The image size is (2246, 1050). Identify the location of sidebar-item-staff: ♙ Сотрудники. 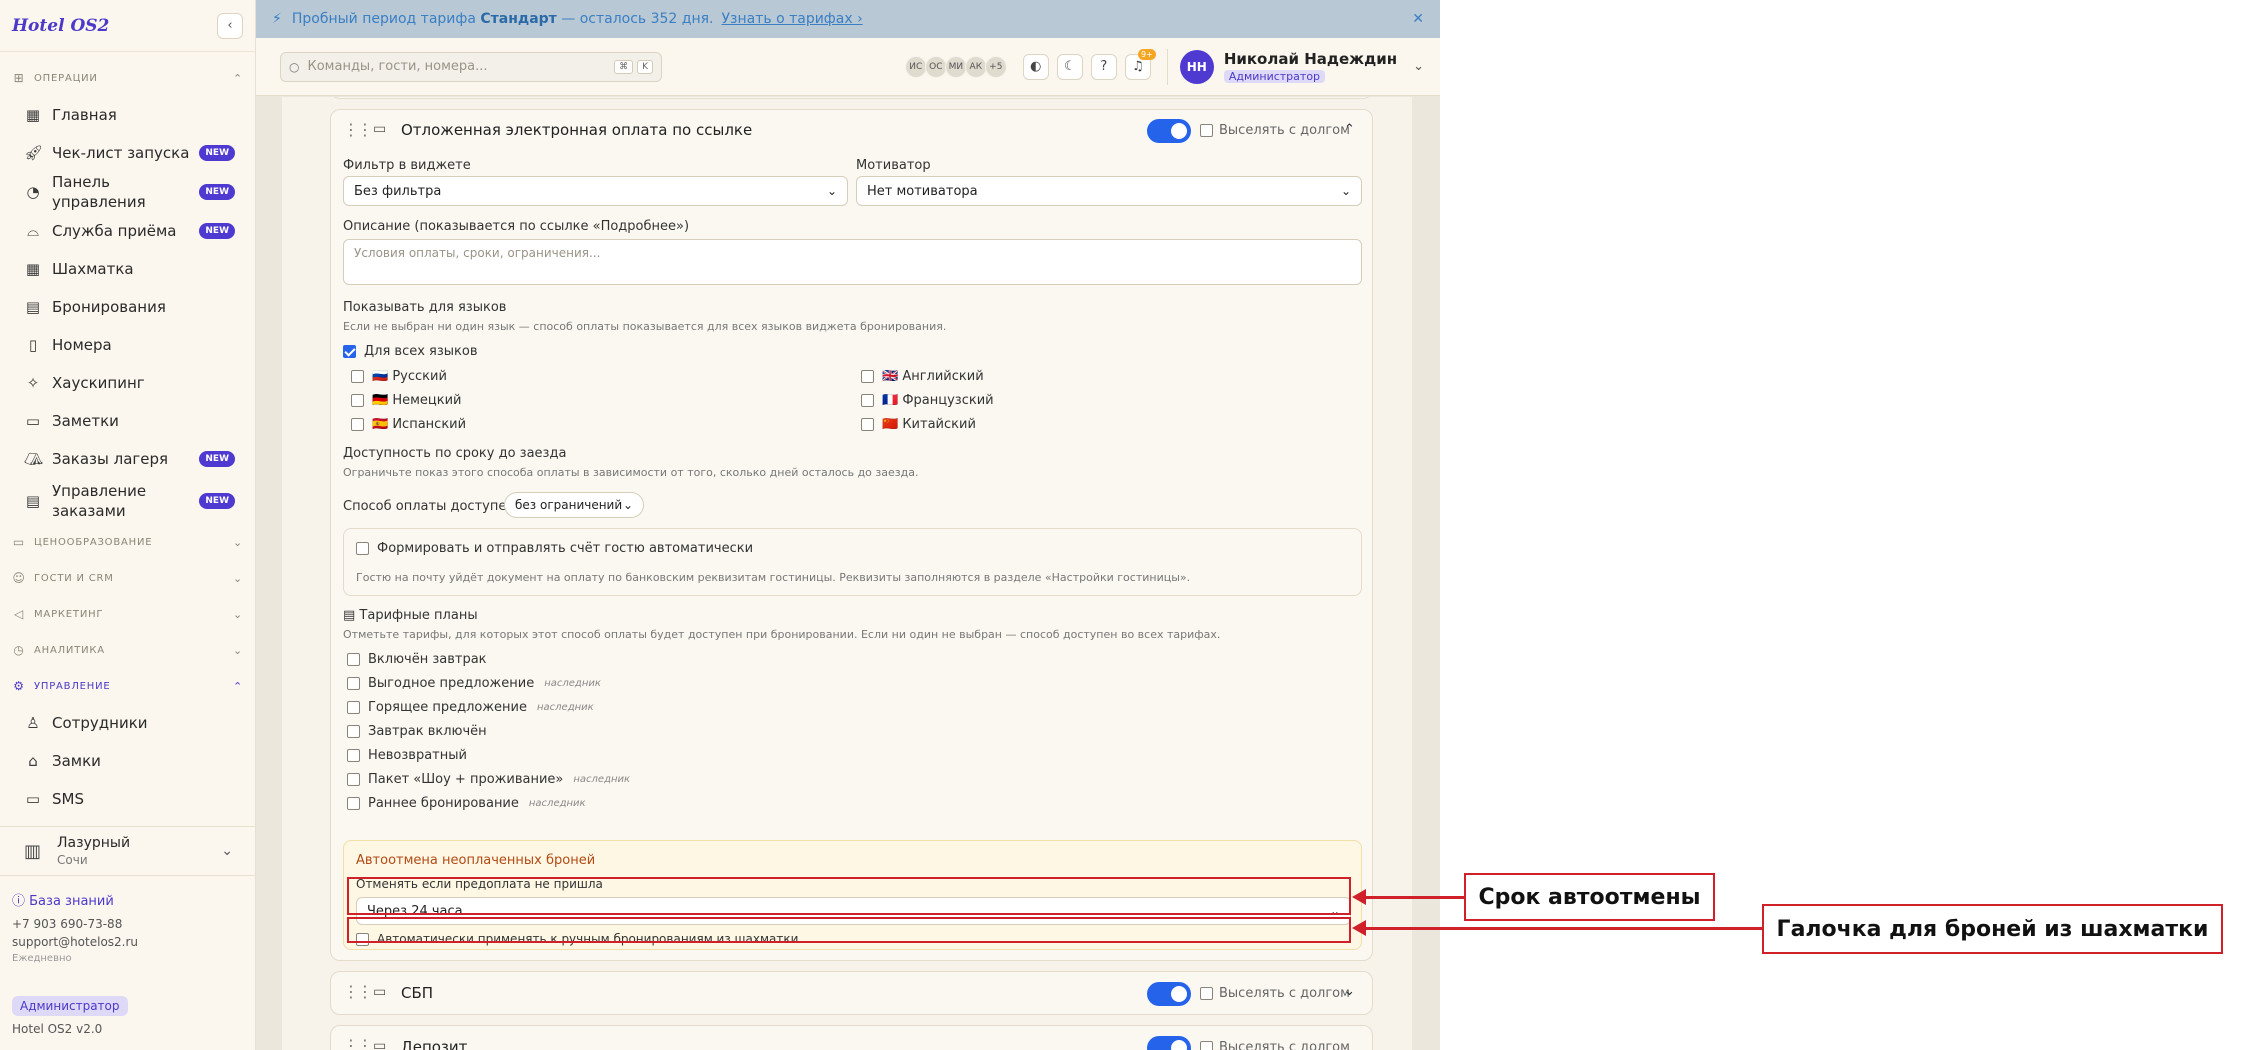
(127, 723).